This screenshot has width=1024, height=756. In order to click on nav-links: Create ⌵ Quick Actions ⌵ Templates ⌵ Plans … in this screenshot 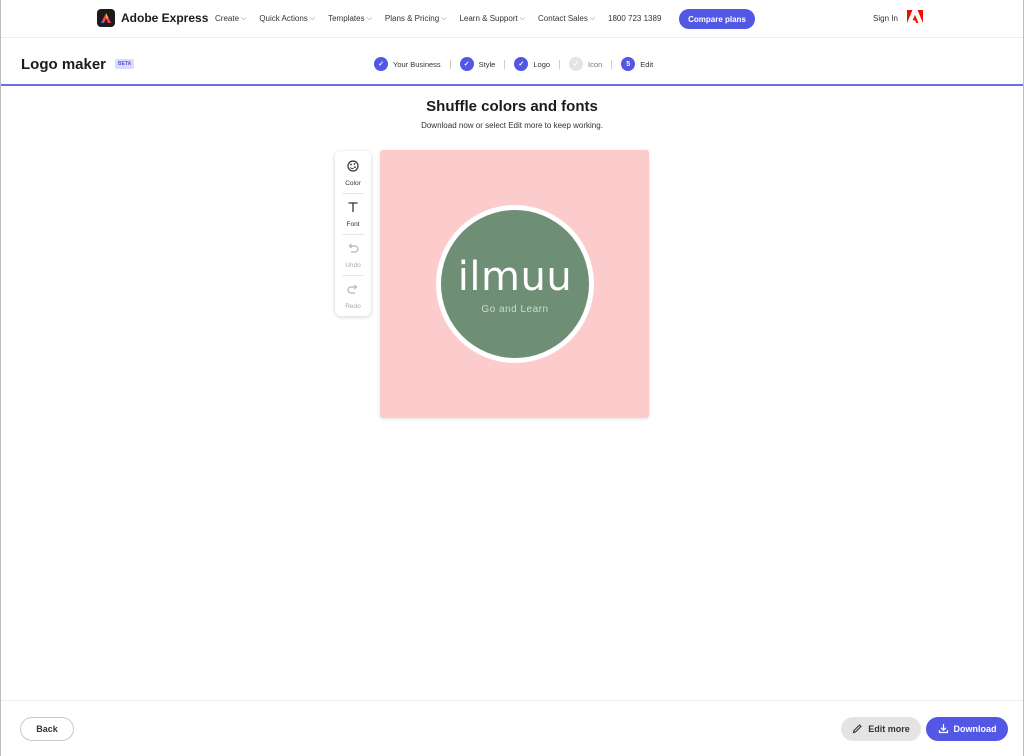, I will do `click(405, 18)`.